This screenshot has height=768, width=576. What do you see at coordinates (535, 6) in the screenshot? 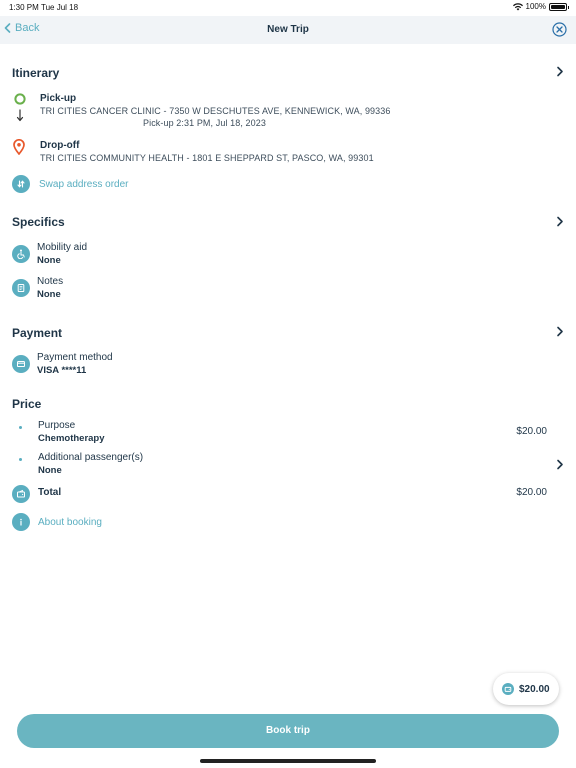
I see `battery-percent: 100%` at bounding box center [535, 6].